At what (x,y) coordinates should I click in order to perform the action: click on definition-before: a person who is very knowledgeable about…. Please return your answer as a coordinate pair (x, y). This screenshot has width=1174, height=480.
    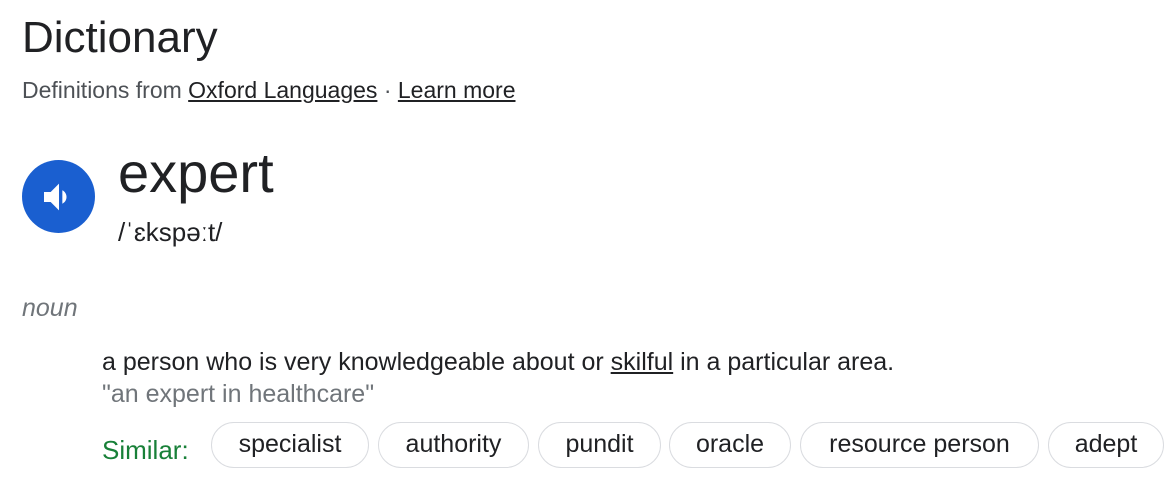
    Looking at the image, I should click on (356, 362).